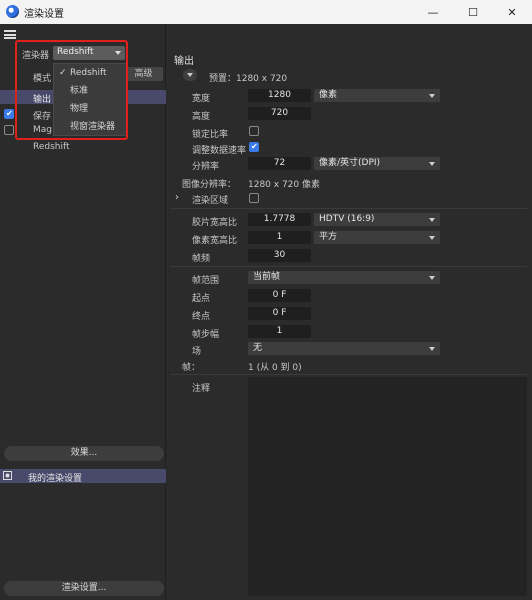  I want to click on adjust-rate-label: 调整数据速率, so click(219, 151).